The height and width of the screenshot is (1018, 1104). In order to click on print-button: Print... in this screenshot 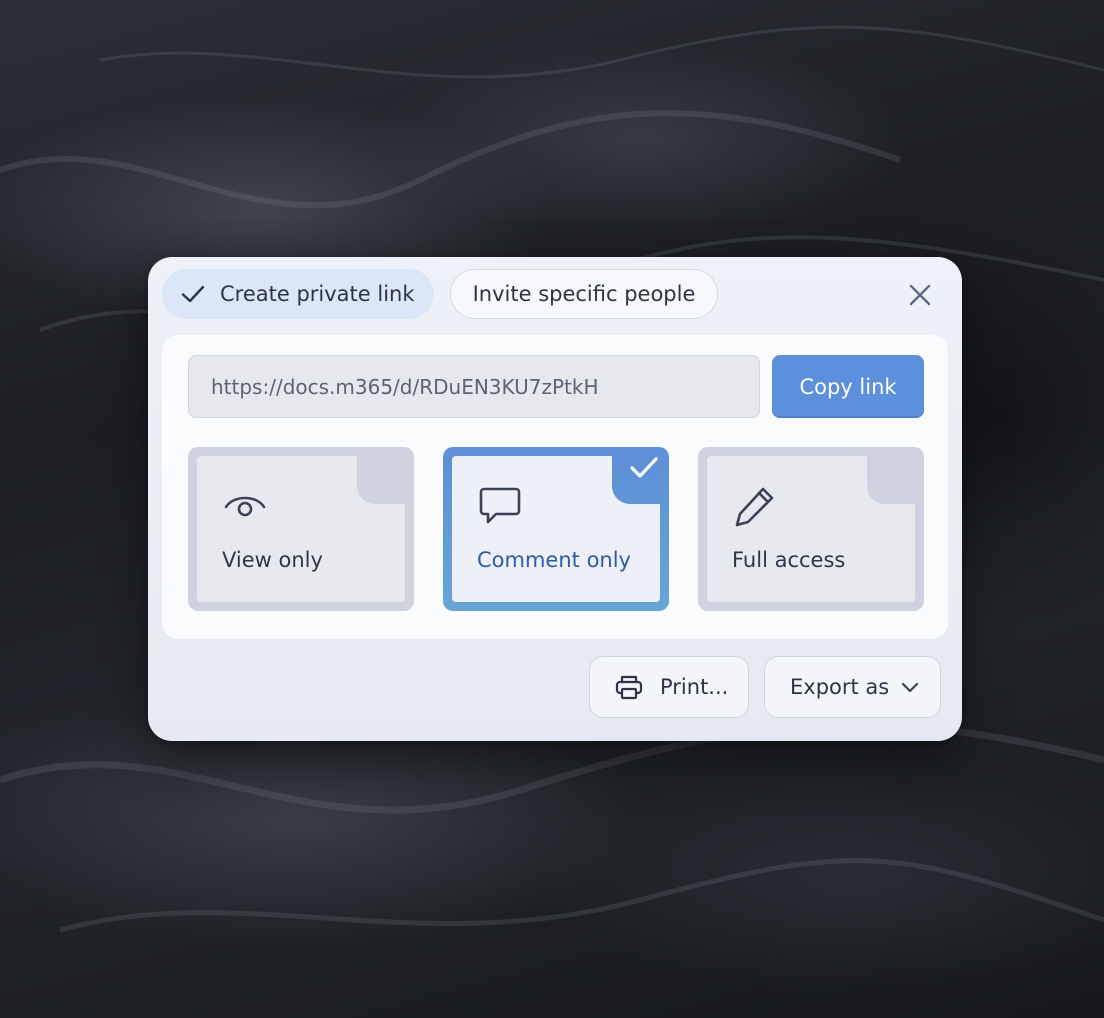, I will do `click(669, 687)`.